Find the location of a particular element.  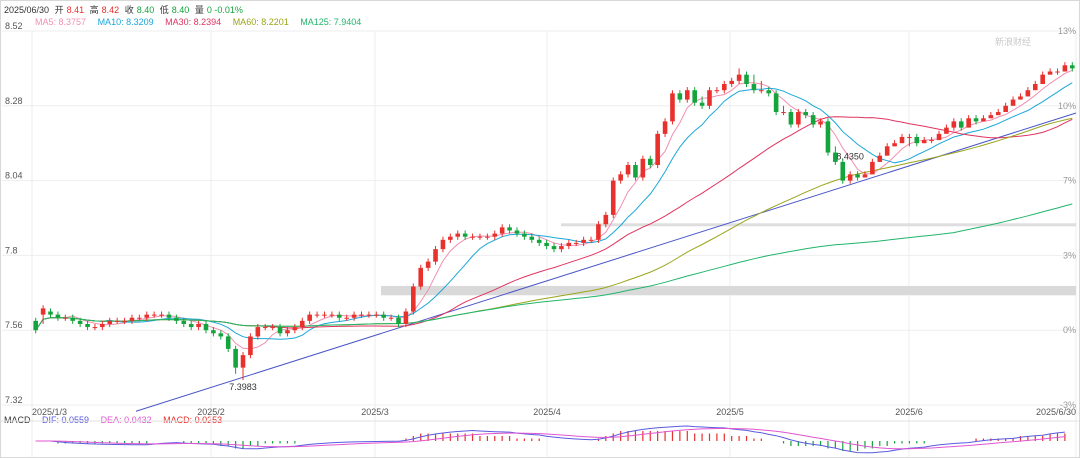

x-tick-label: 2025/5 is located at coordinates (730, 412).